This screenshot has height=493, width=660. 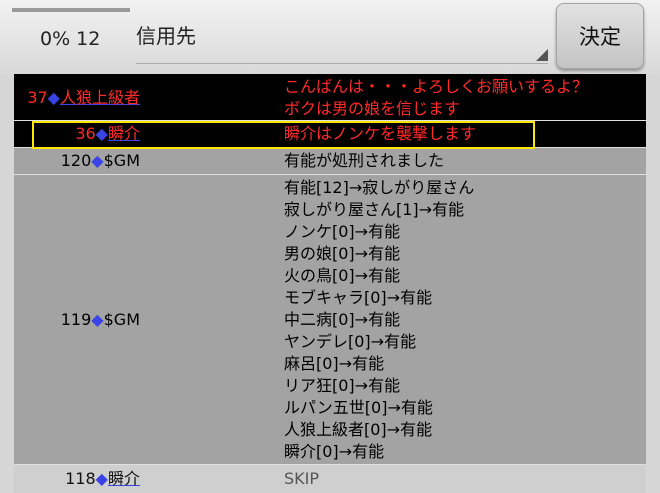 I want to click on dropdown-caret-icon, so click(x=542, y=55).